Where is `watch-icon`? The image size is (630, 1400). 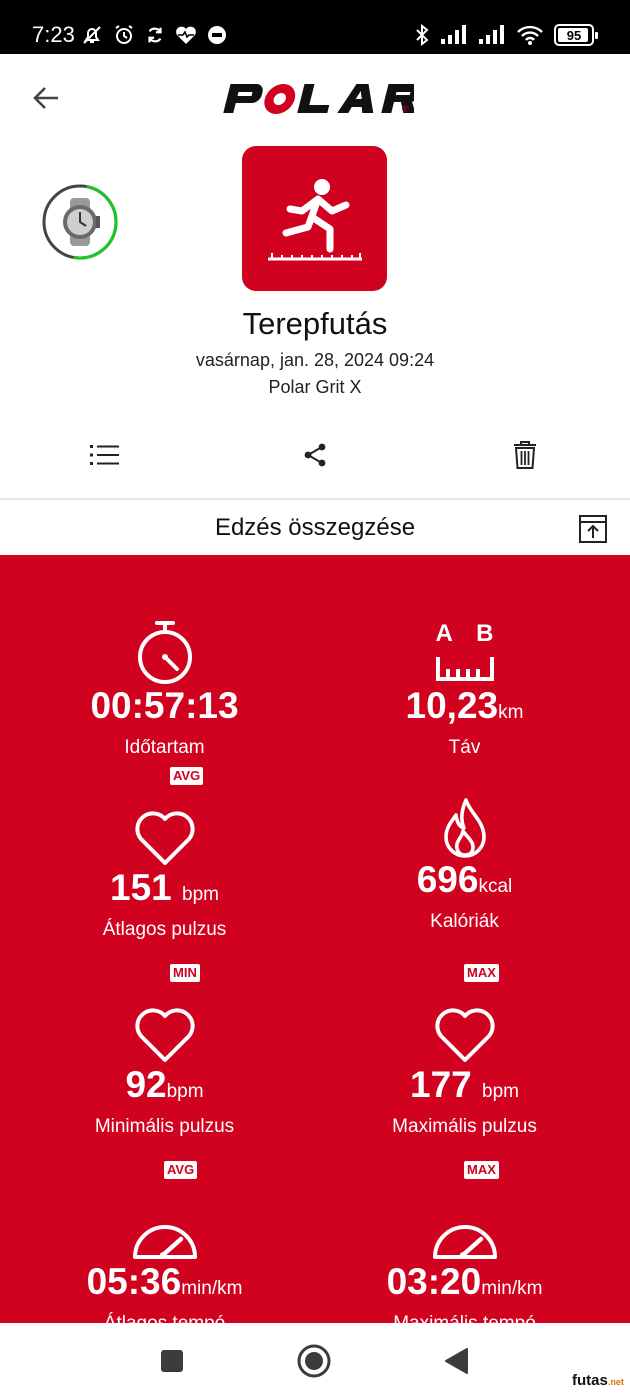 watch-icon is located at coordinates (80, 222).